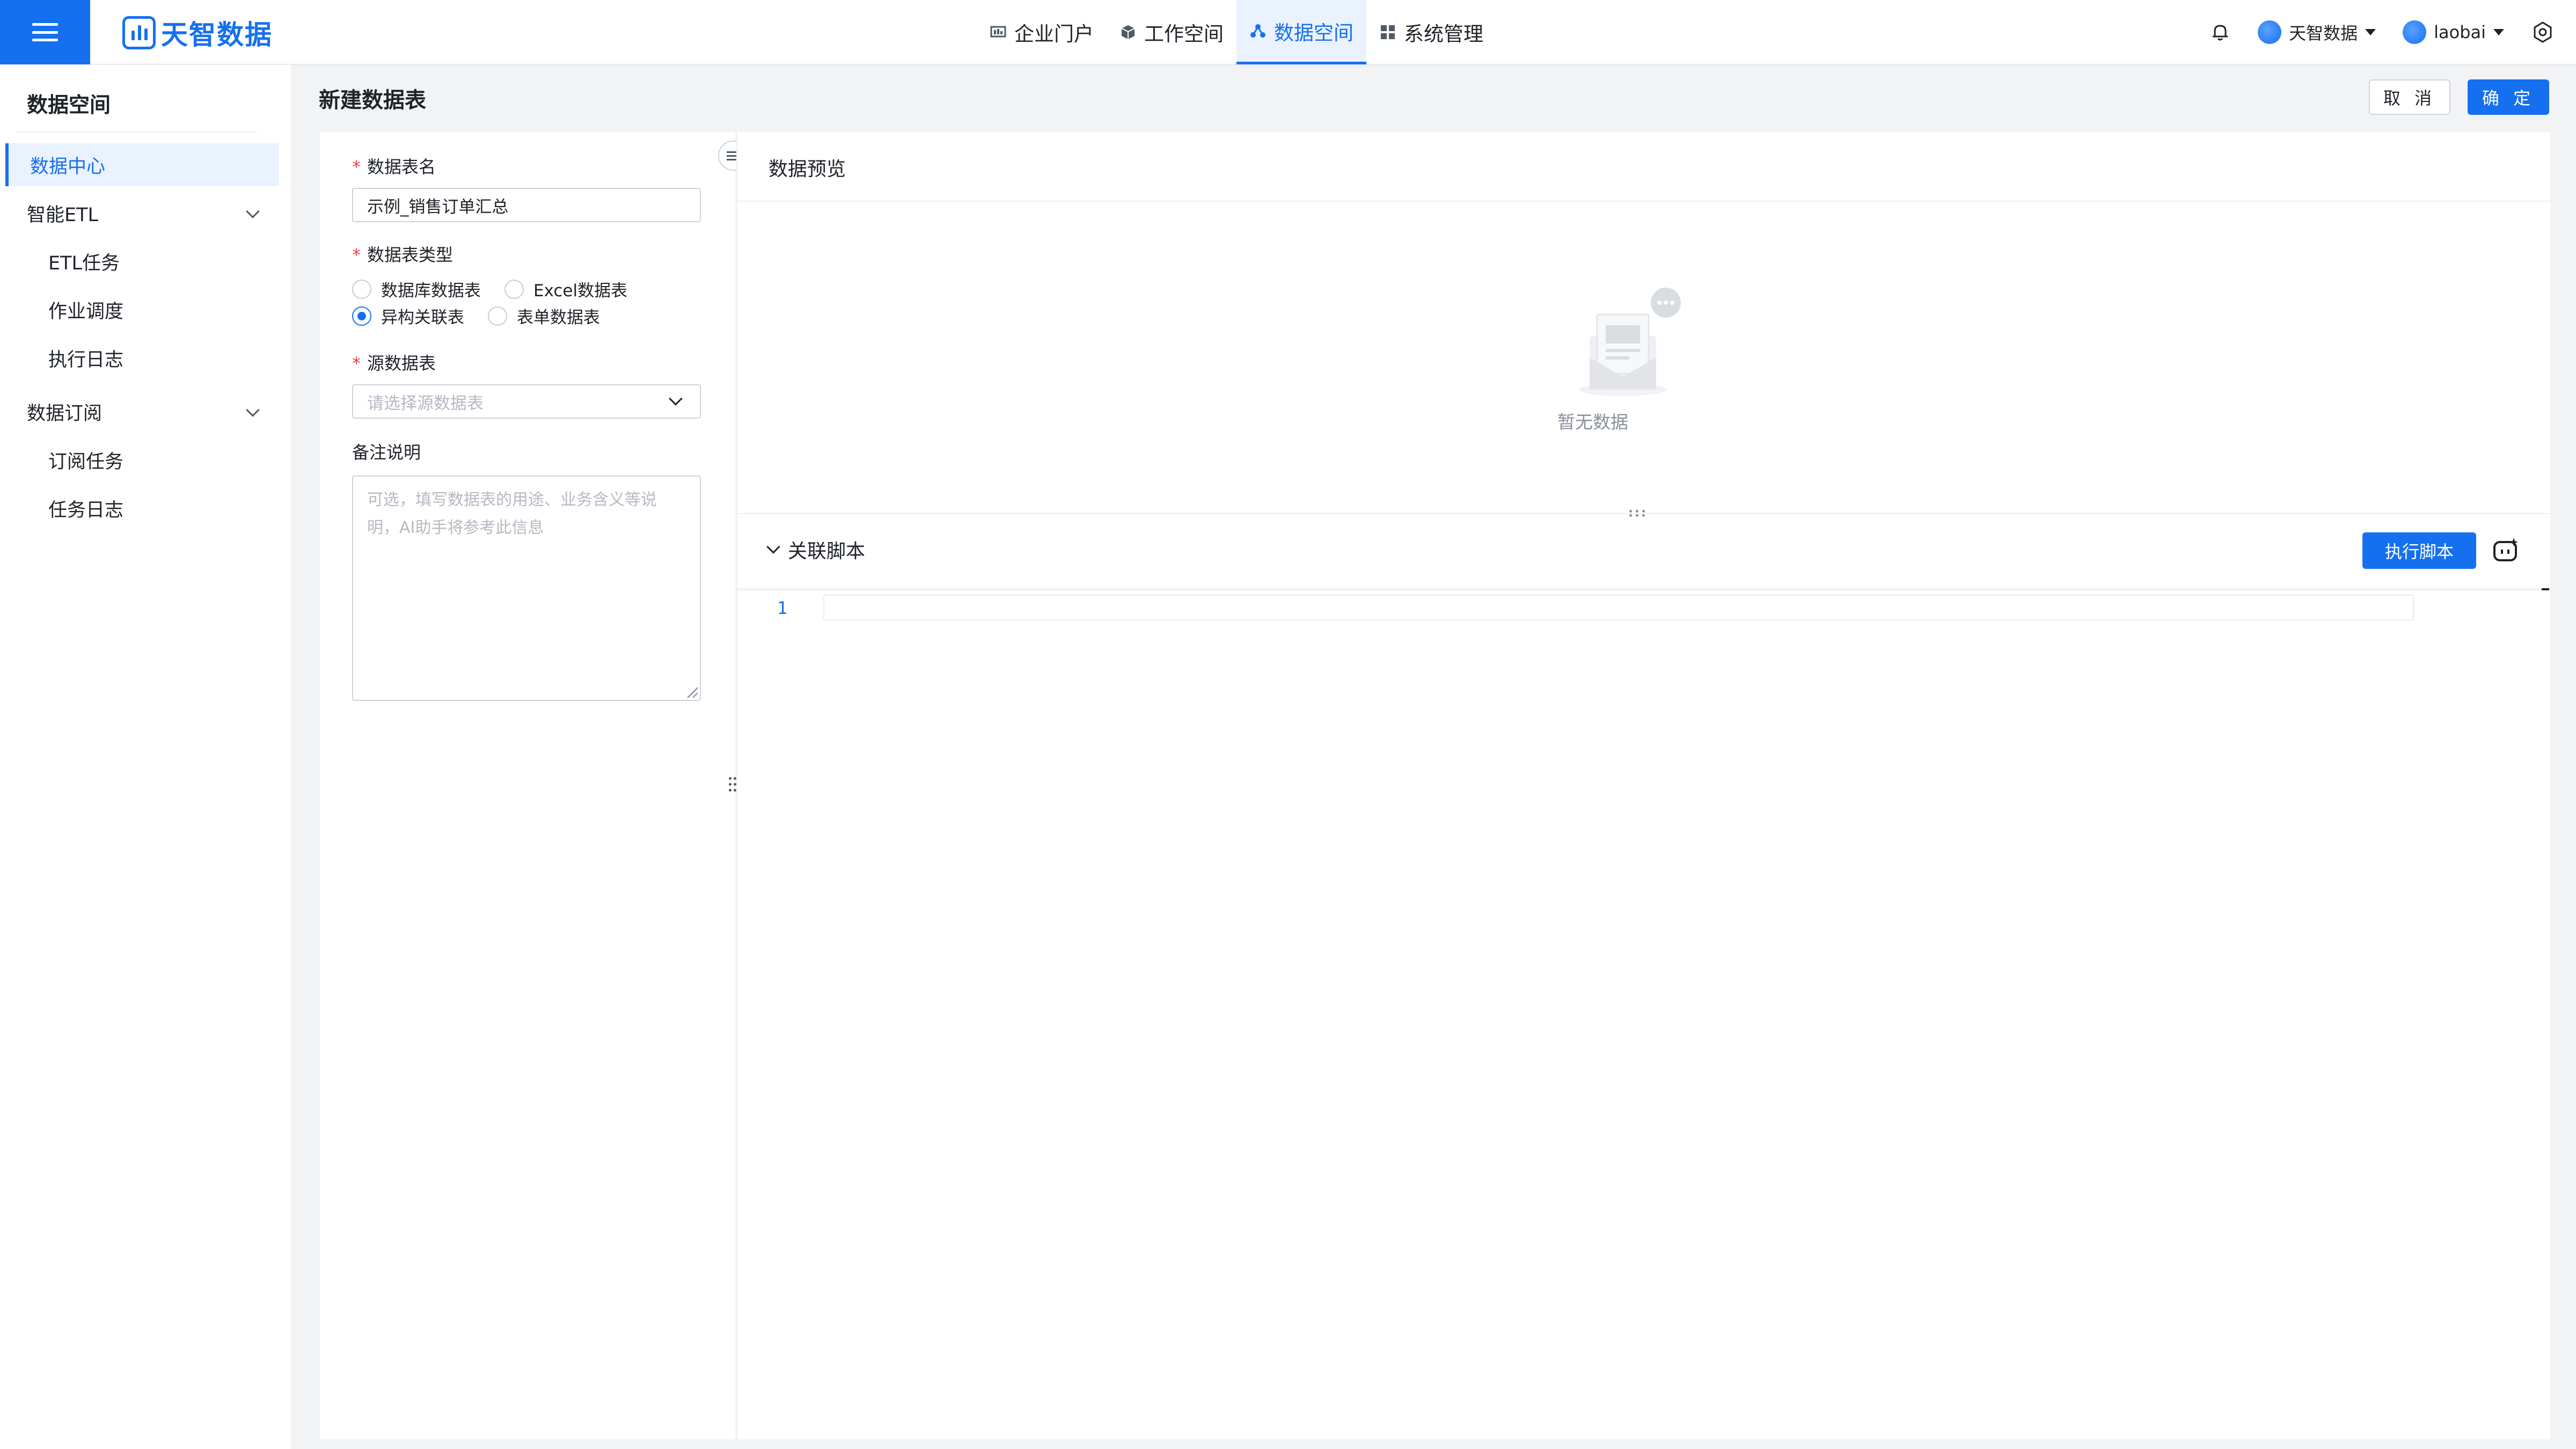  What do you see at coordinates (142, 459) in the screenshot?
I see `sidebar-item-subscribe-tasks: 订阅任务` at bounding box center [142, 459].